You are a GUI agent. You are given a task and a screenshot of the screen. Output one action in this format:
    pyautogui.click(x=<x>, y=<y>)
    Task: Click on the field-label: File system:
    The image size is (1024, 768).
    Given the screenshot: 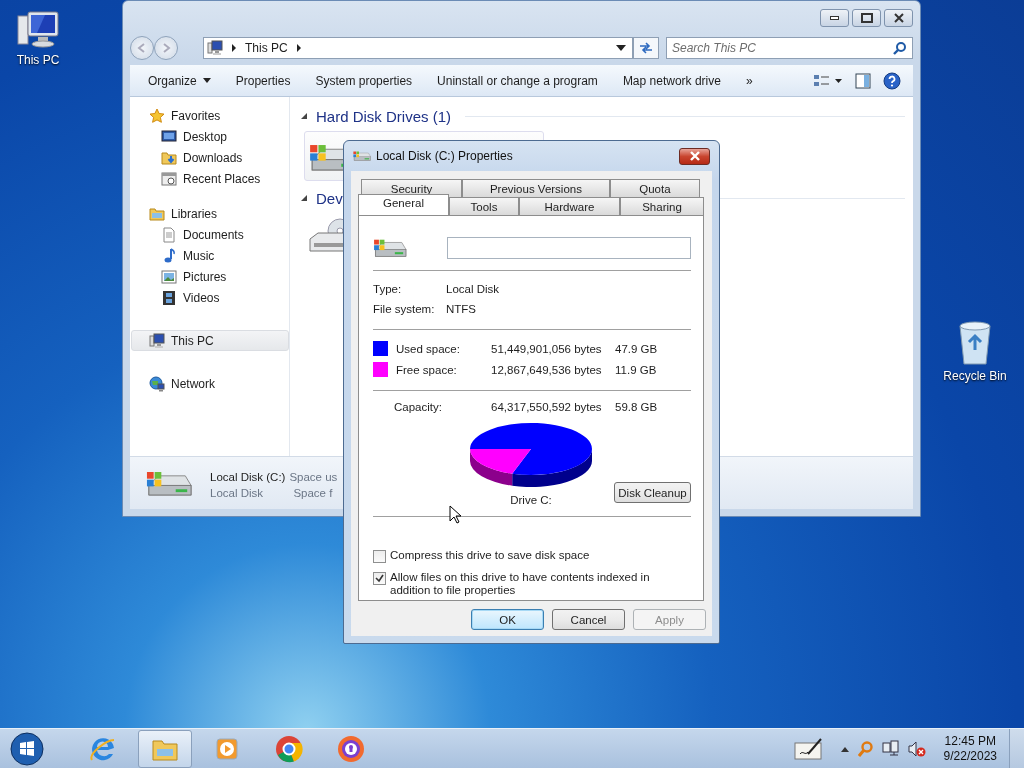 What is the action you would take?
    pyautogui.click(x=404, y=309)
    